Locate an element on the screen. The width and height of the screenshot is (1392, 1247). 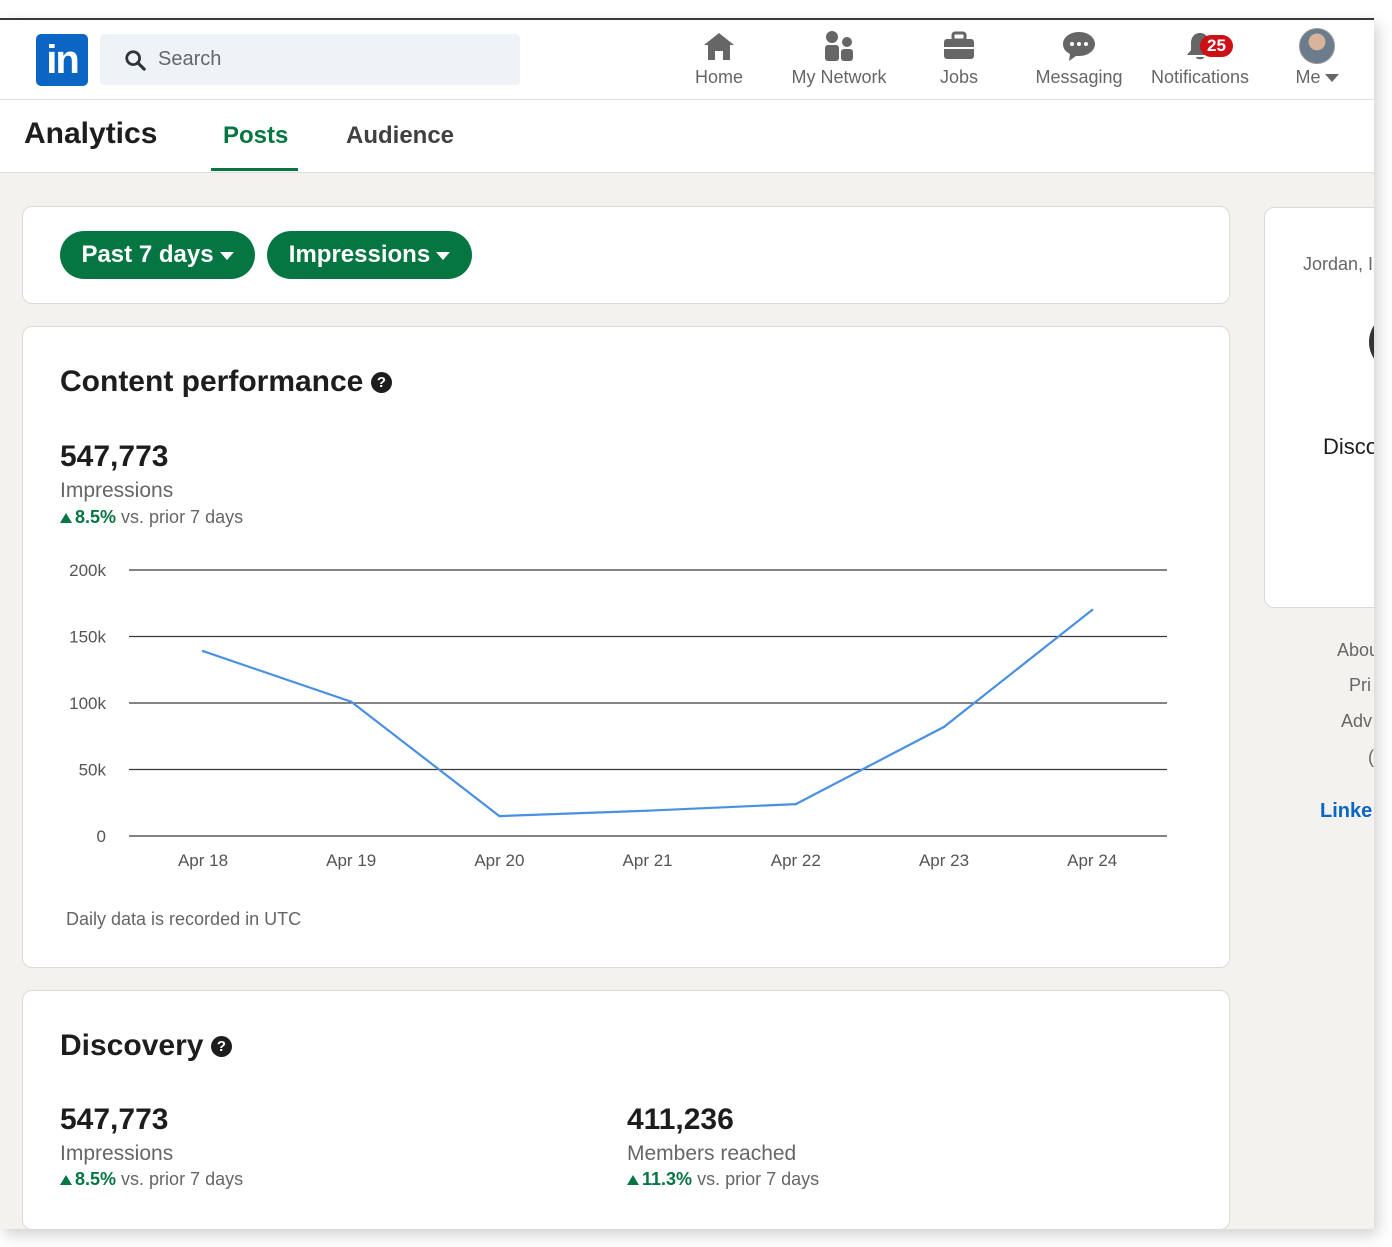
y-tick-label: 0 is located at coordinates (101, 836).